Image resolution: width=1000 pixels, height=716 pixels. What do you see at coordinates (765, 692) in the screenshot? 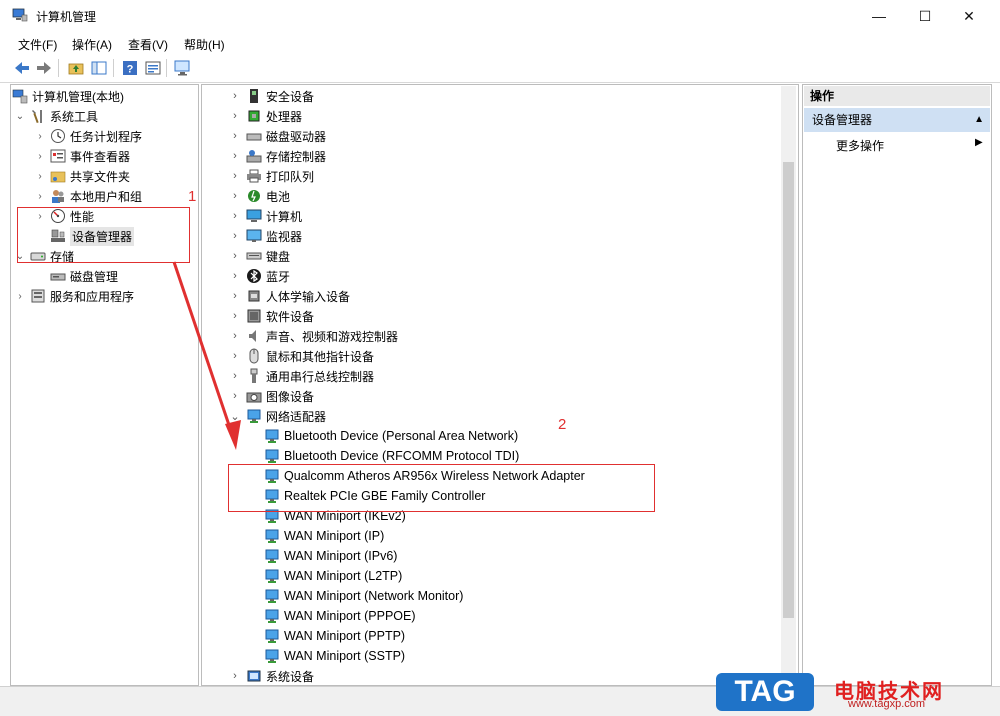
I see `watermark-tag-logo: TAG` at bounding box center [765, 692].